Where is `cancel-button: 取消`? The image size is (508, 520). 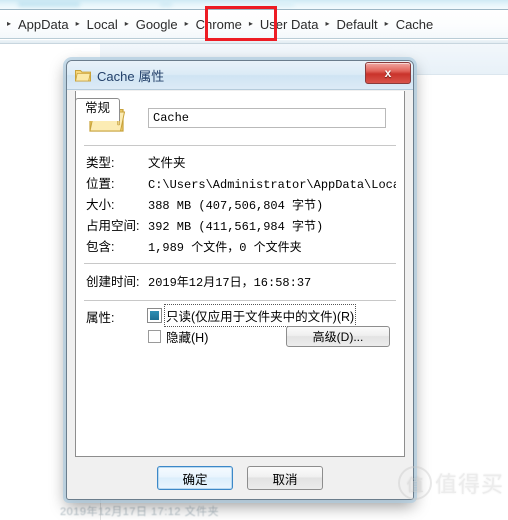
cancel-button: 取消 is located at coordinates (285, 478).